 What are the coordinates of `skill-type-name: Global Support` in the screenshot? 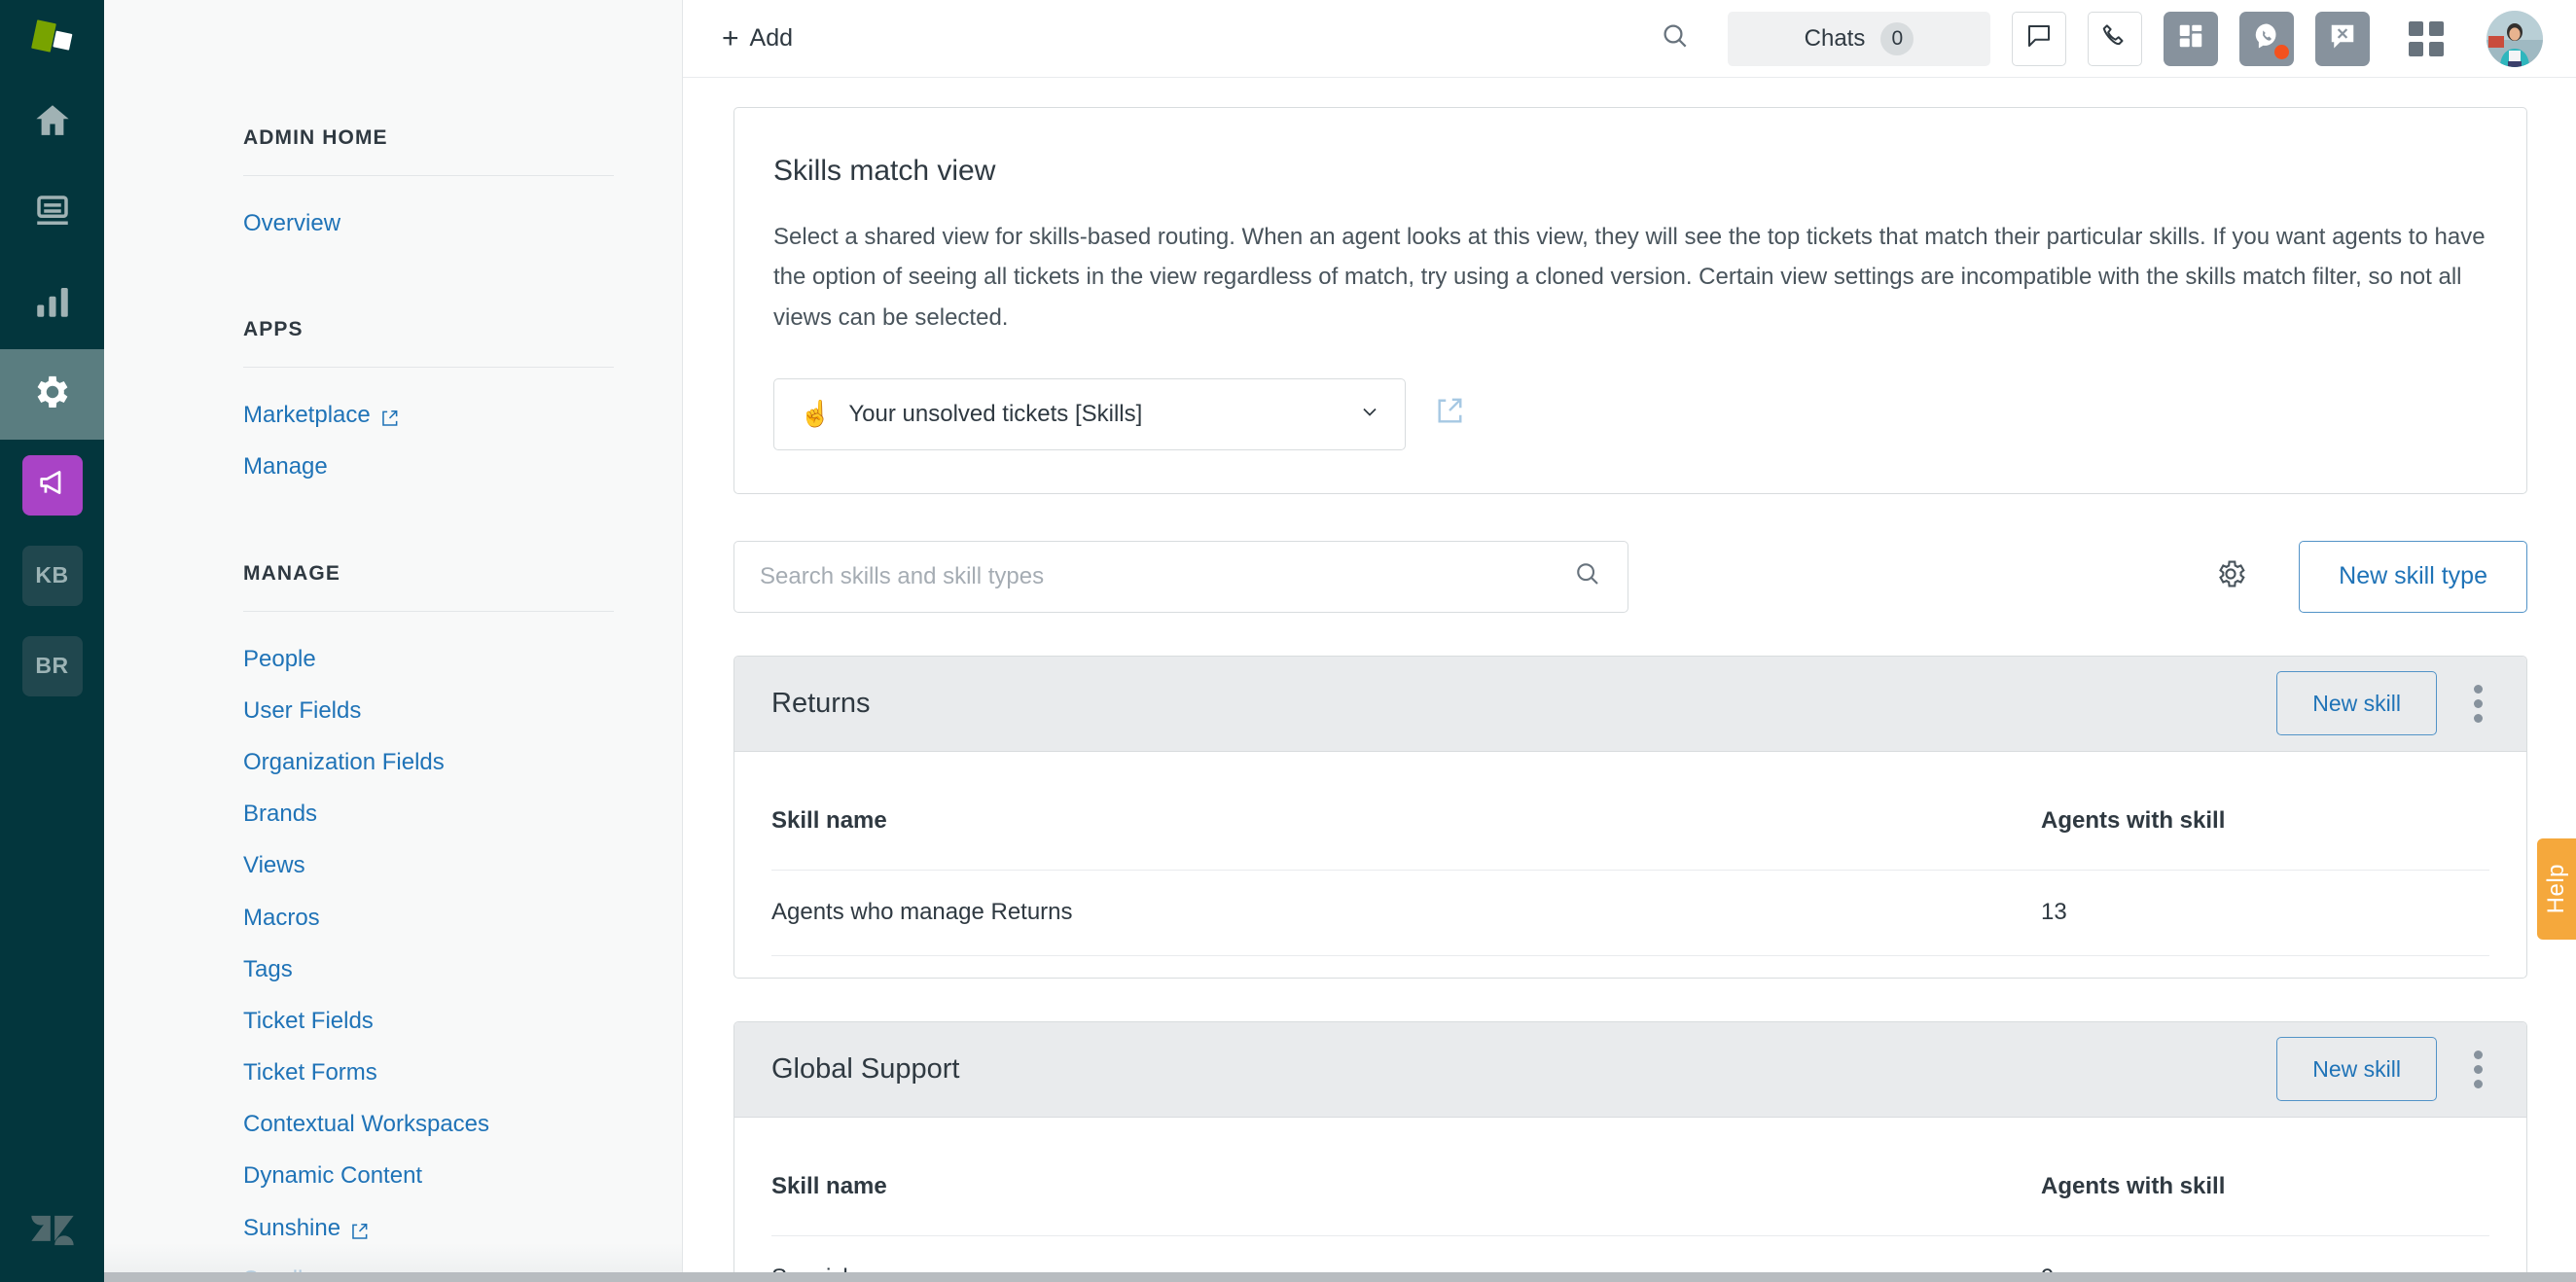 It's located at (865, 1068).